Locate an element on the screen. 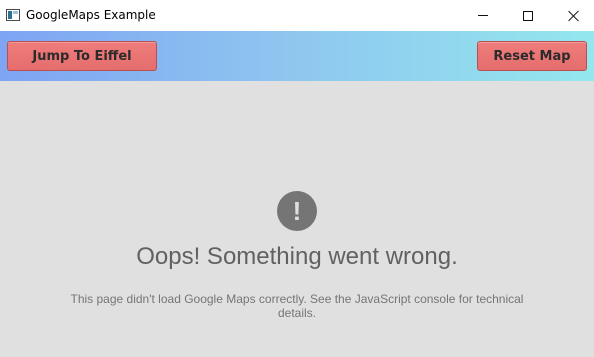 The height and width of the screenshot is (357, 594). toolbar: Jump To Eiffel Reset Map is located at coordinates (297, 56).